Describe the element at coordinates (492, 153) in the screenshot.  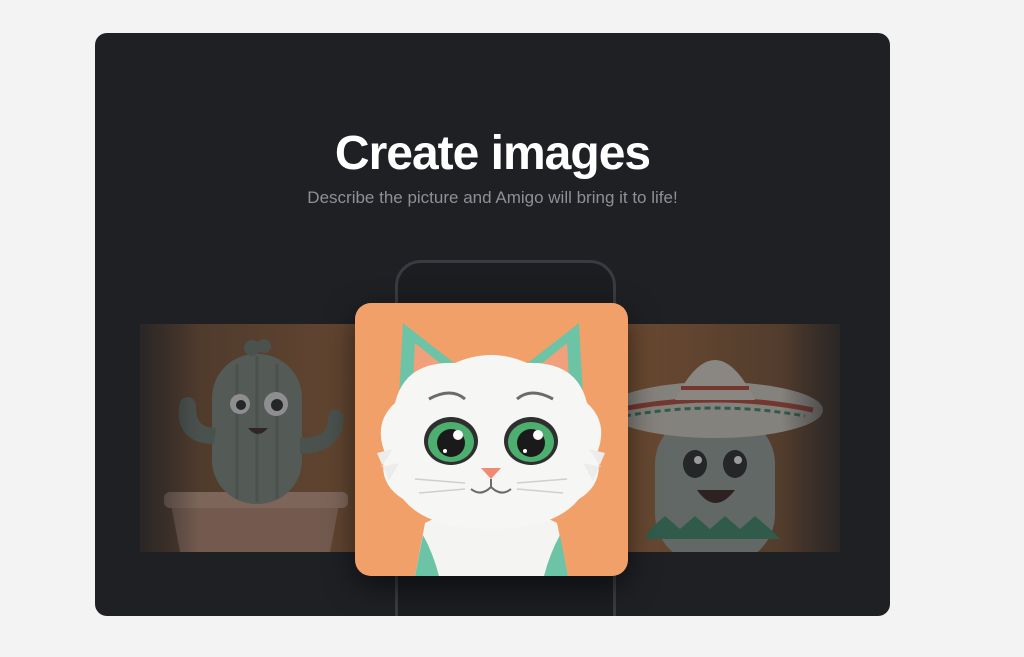
I see `page-title: Create images` at that location.